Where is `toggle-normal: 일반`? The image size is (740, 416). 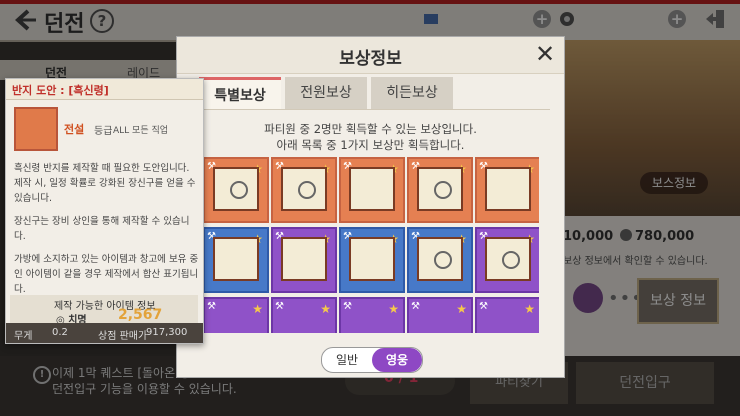 toggle-normal: 일반 is located at coordinates (347, 360).